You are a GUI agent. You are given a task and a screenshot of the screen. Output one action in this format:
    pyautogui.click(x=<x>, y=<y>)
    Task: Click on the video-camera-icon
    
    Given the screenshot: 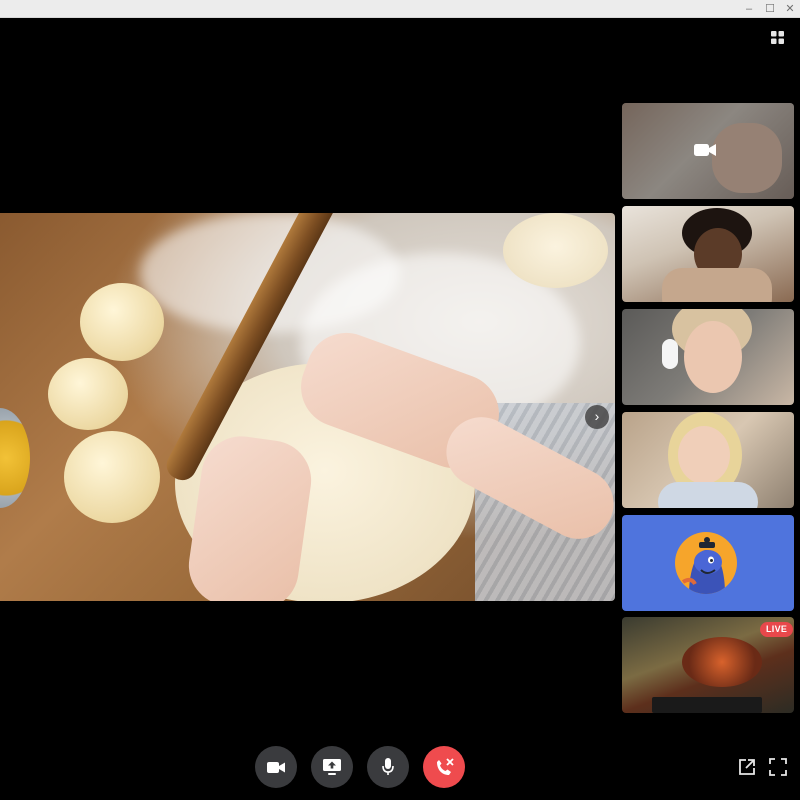 What is the action you would take?
    pyautogui.click(x=705, y=150)
    